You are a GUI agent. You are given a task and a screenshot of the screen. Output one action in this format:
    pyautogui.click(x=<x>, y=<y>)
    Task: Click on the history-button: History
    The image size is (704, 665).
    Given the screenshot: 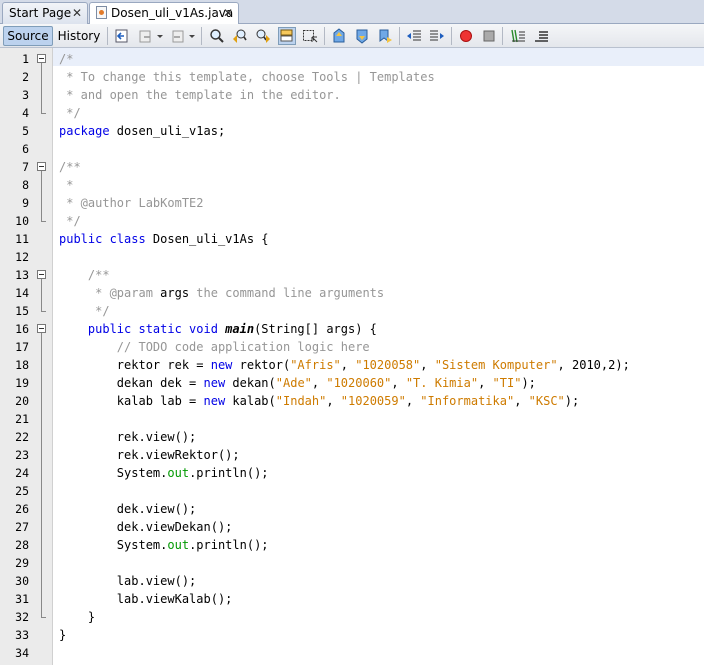 What is the action you would take?
    pyautogui.click(x=79, y=36)
    